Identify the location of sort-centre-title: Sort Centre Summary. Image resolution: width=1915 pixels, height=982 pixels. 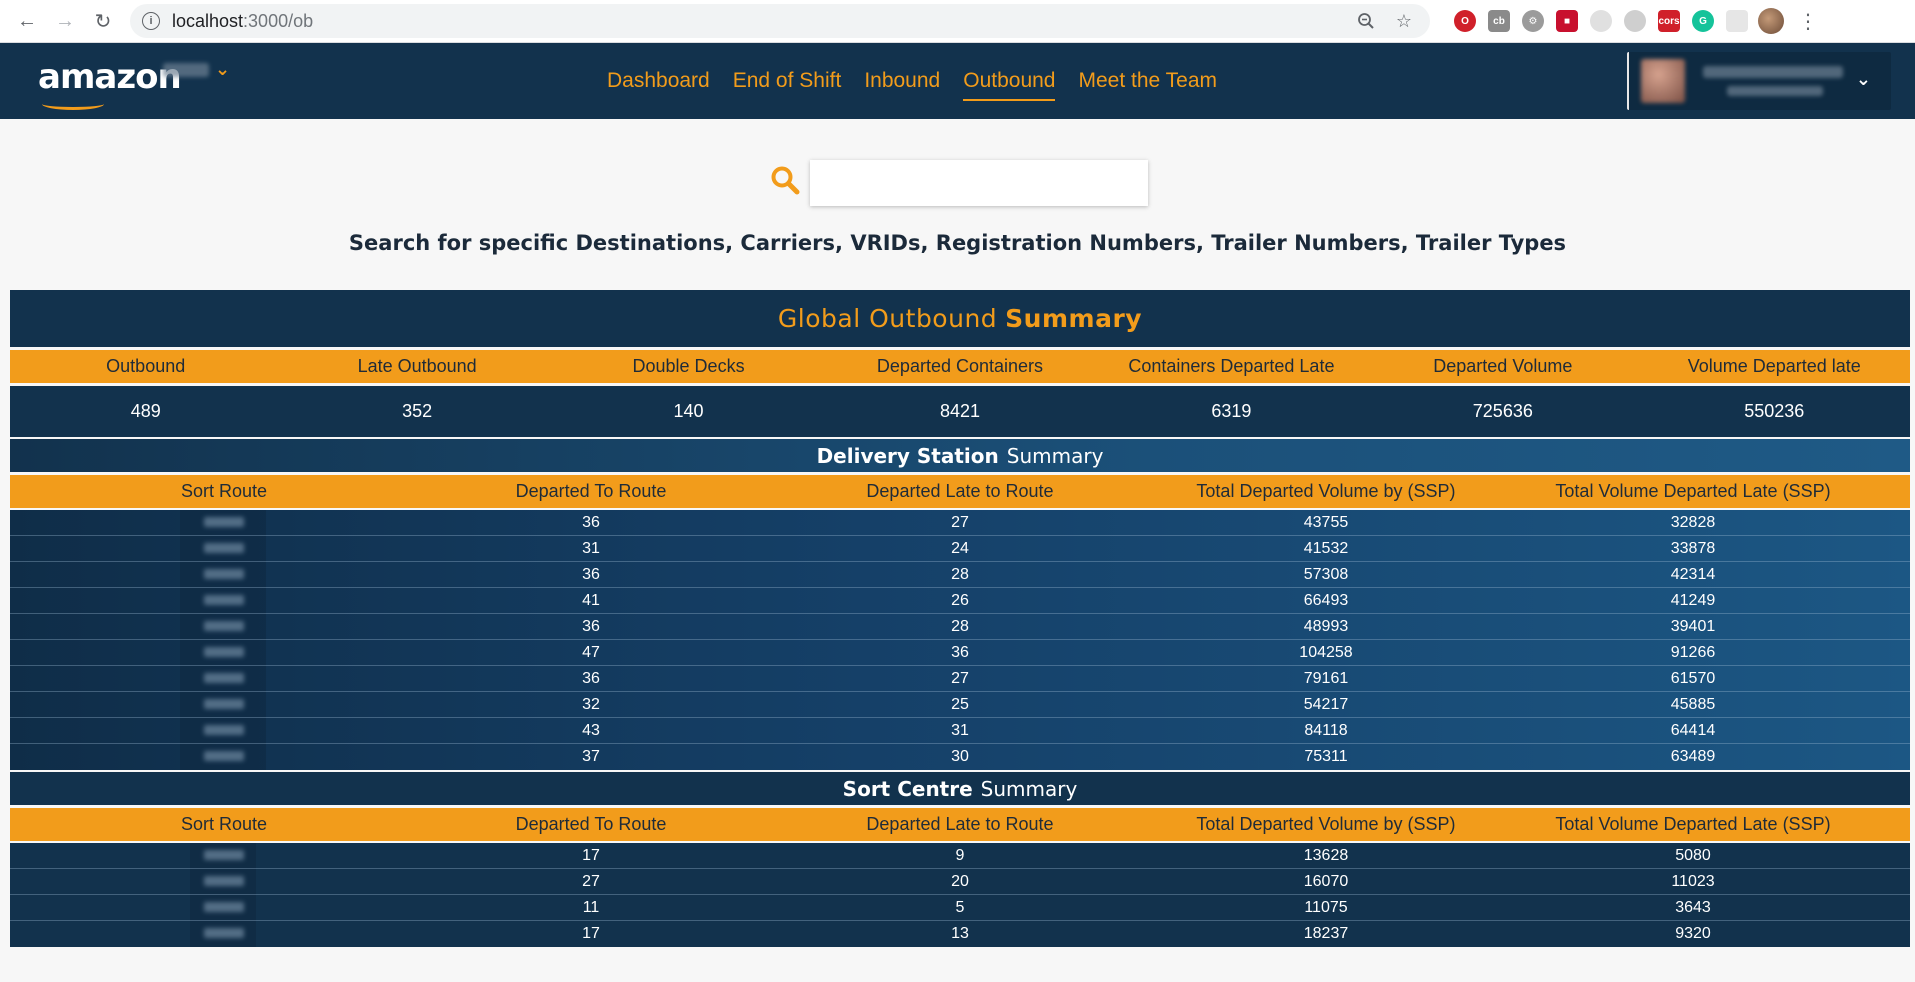
(960, 788).